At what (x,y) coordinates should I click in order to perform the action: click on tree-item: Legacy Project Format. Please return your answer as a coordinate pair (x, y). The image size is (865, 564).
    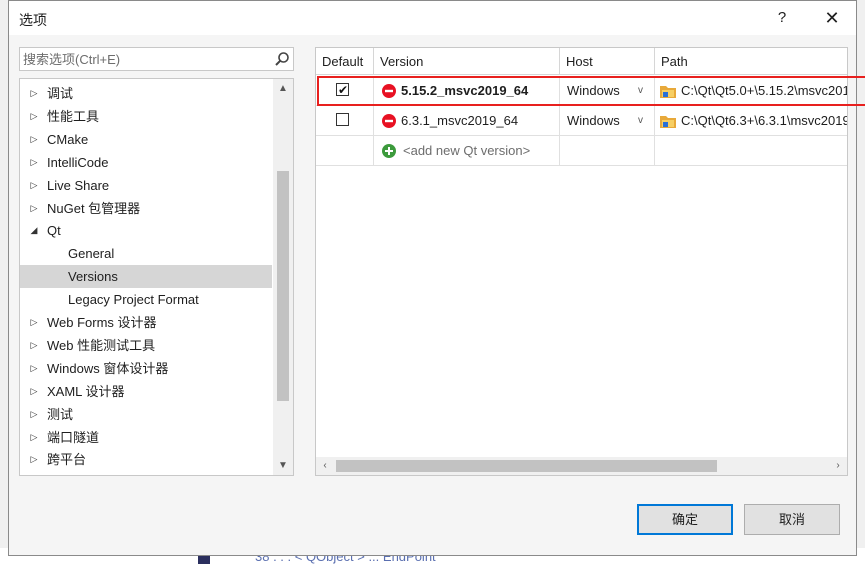
    Looking at the image, I should click on (146, 299).